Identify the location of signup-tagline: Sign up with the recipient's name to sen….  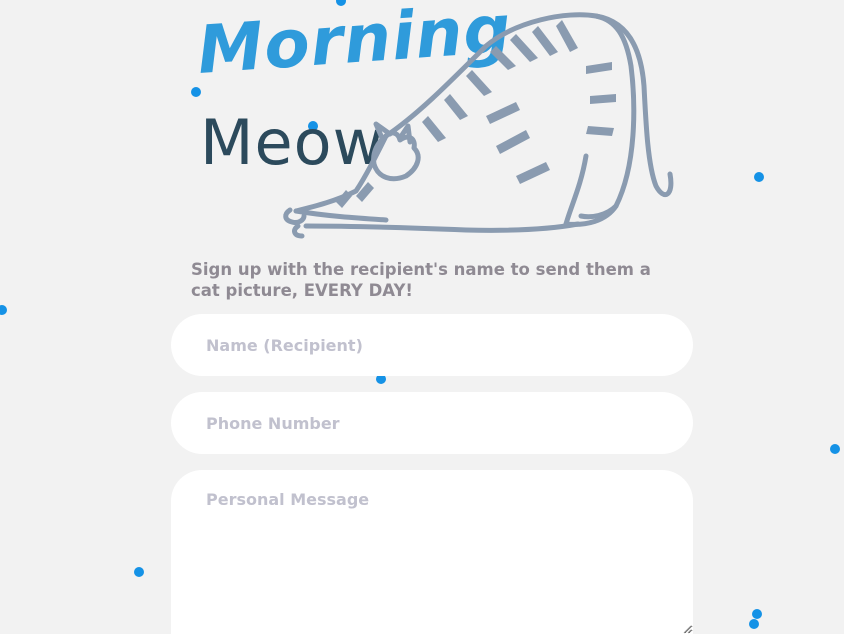
(421, 280).